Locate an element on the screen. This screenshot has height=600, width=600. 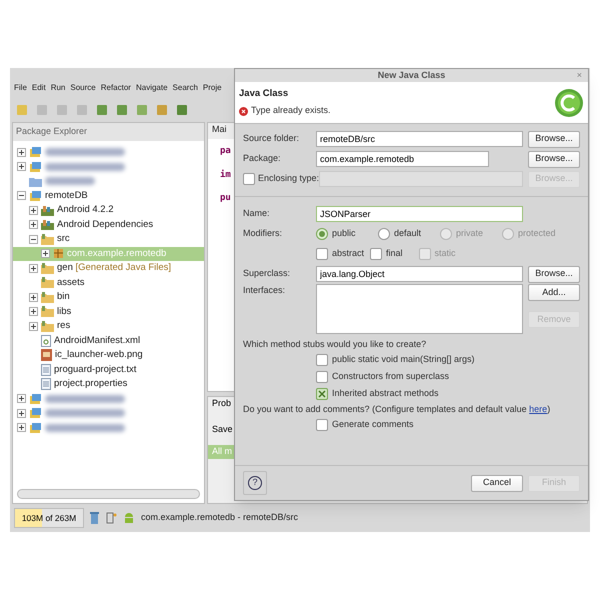
field-label: Source folder: is located at coordinates (271, 139).